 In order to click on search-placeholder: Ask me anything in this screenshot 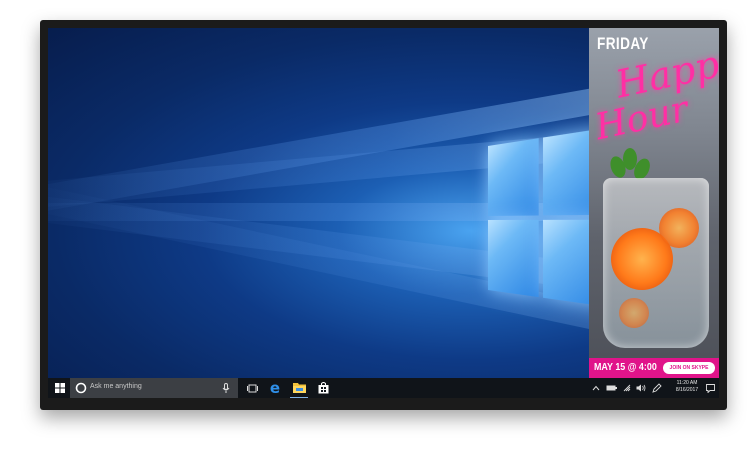, I will do `click(116, 386)`.